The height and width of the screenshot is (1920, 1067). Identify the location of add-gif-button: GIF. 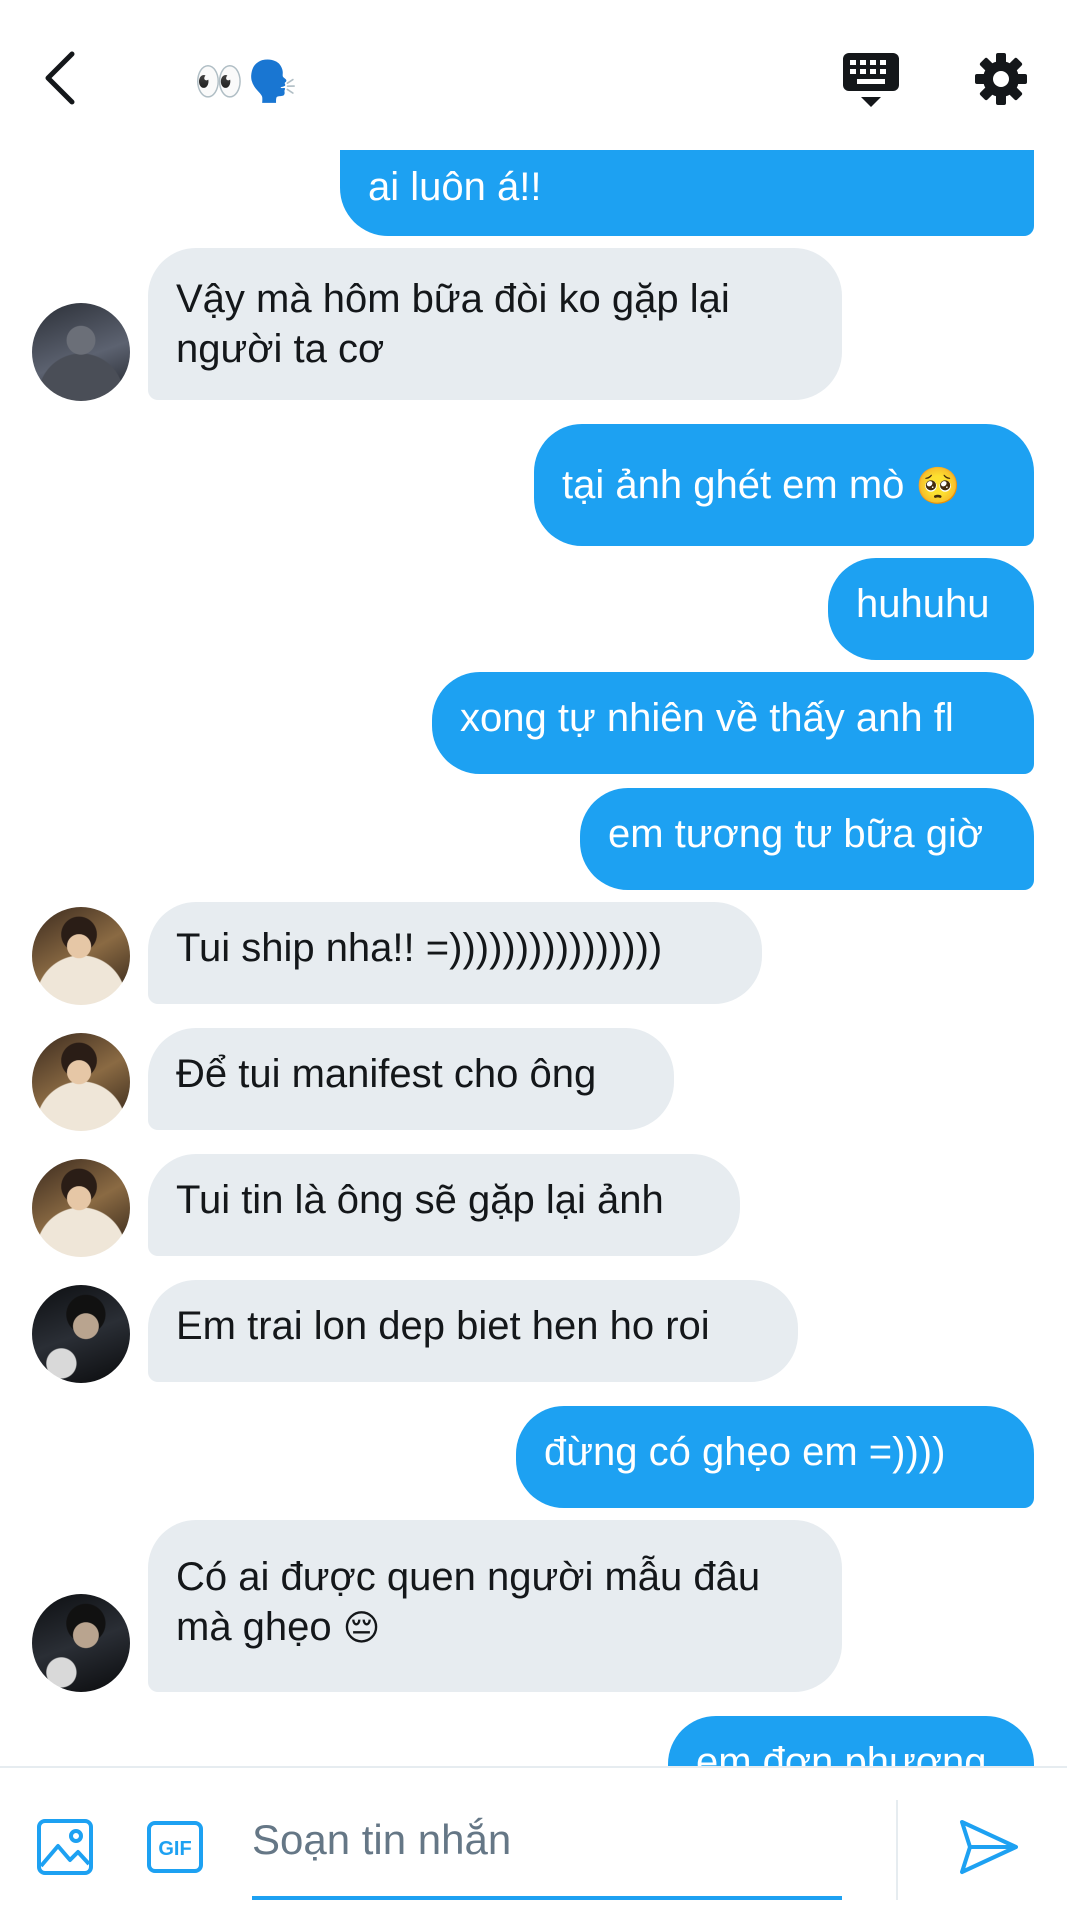
(175, 1847).